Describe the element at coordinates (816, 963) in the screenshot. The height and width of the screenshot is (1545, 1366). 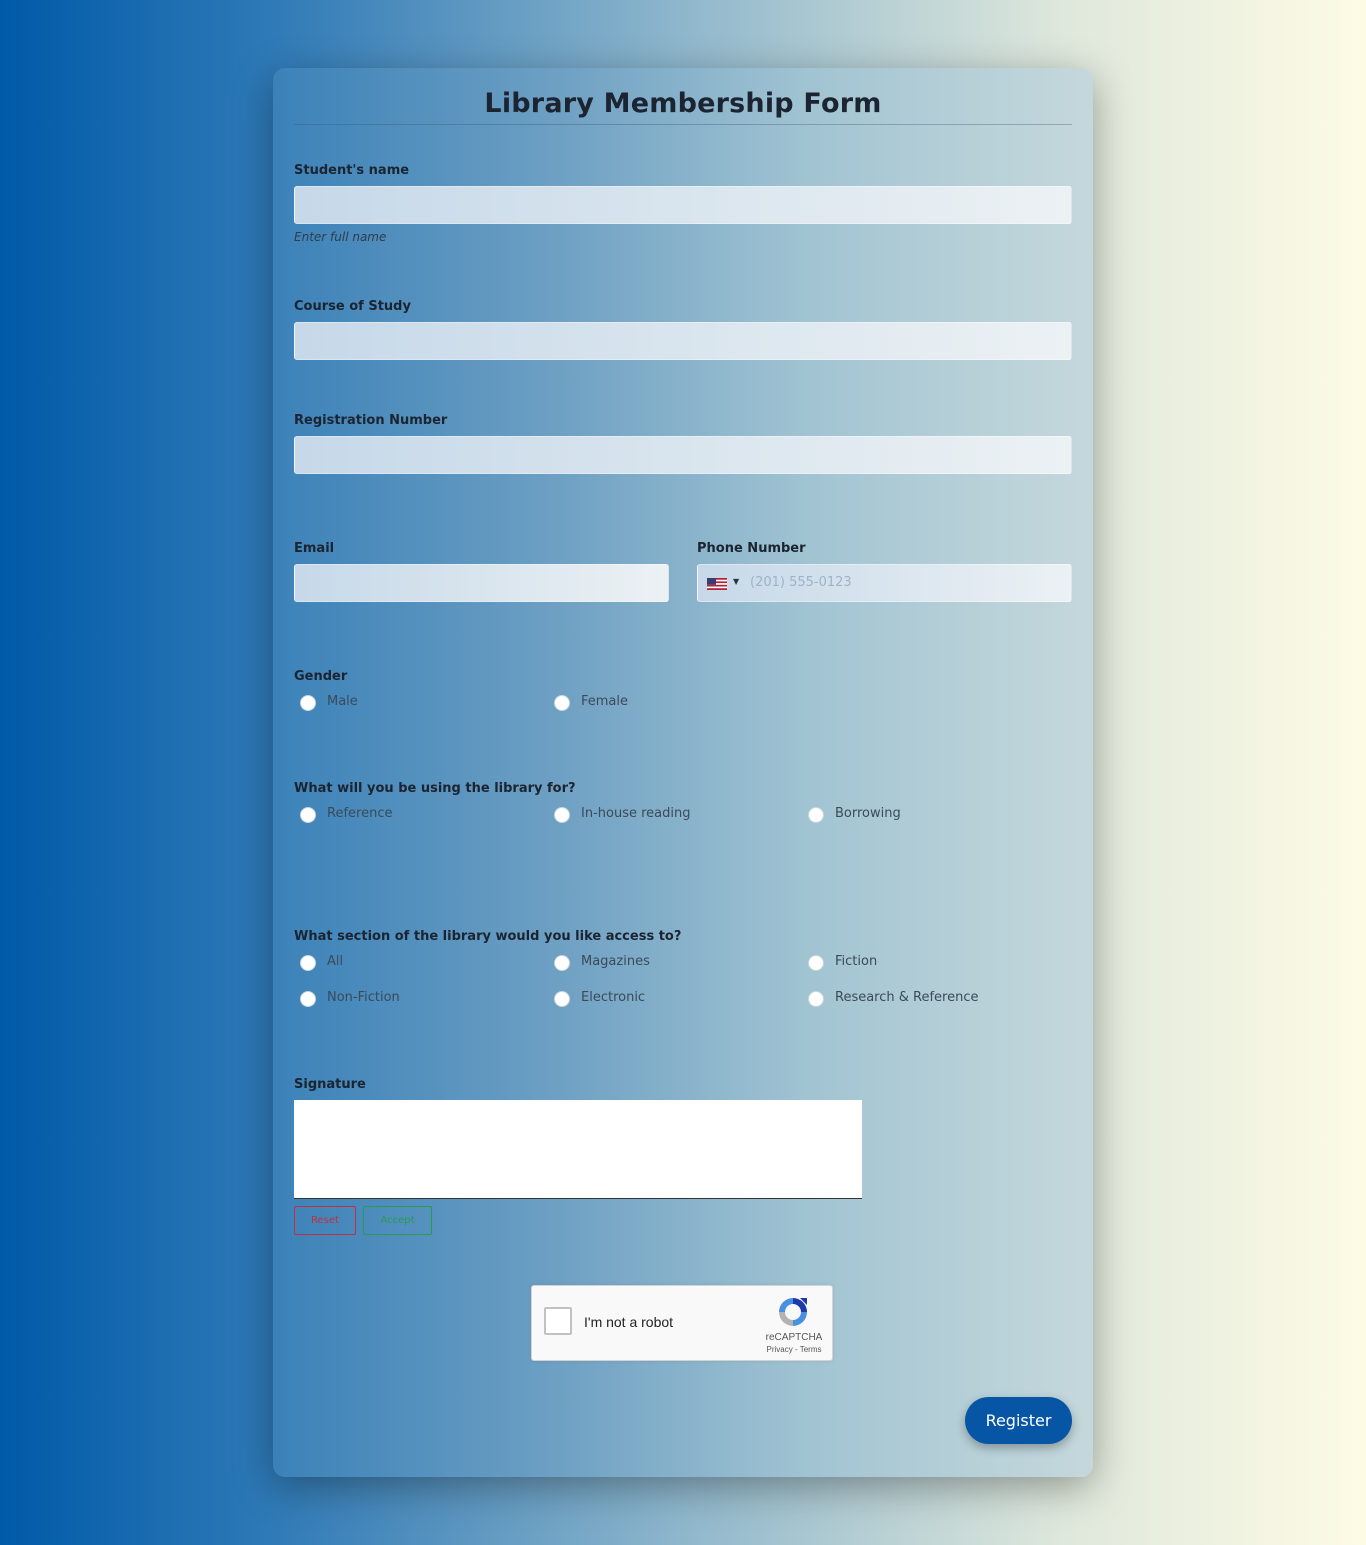
I see `section-fiction-radio` at that location.